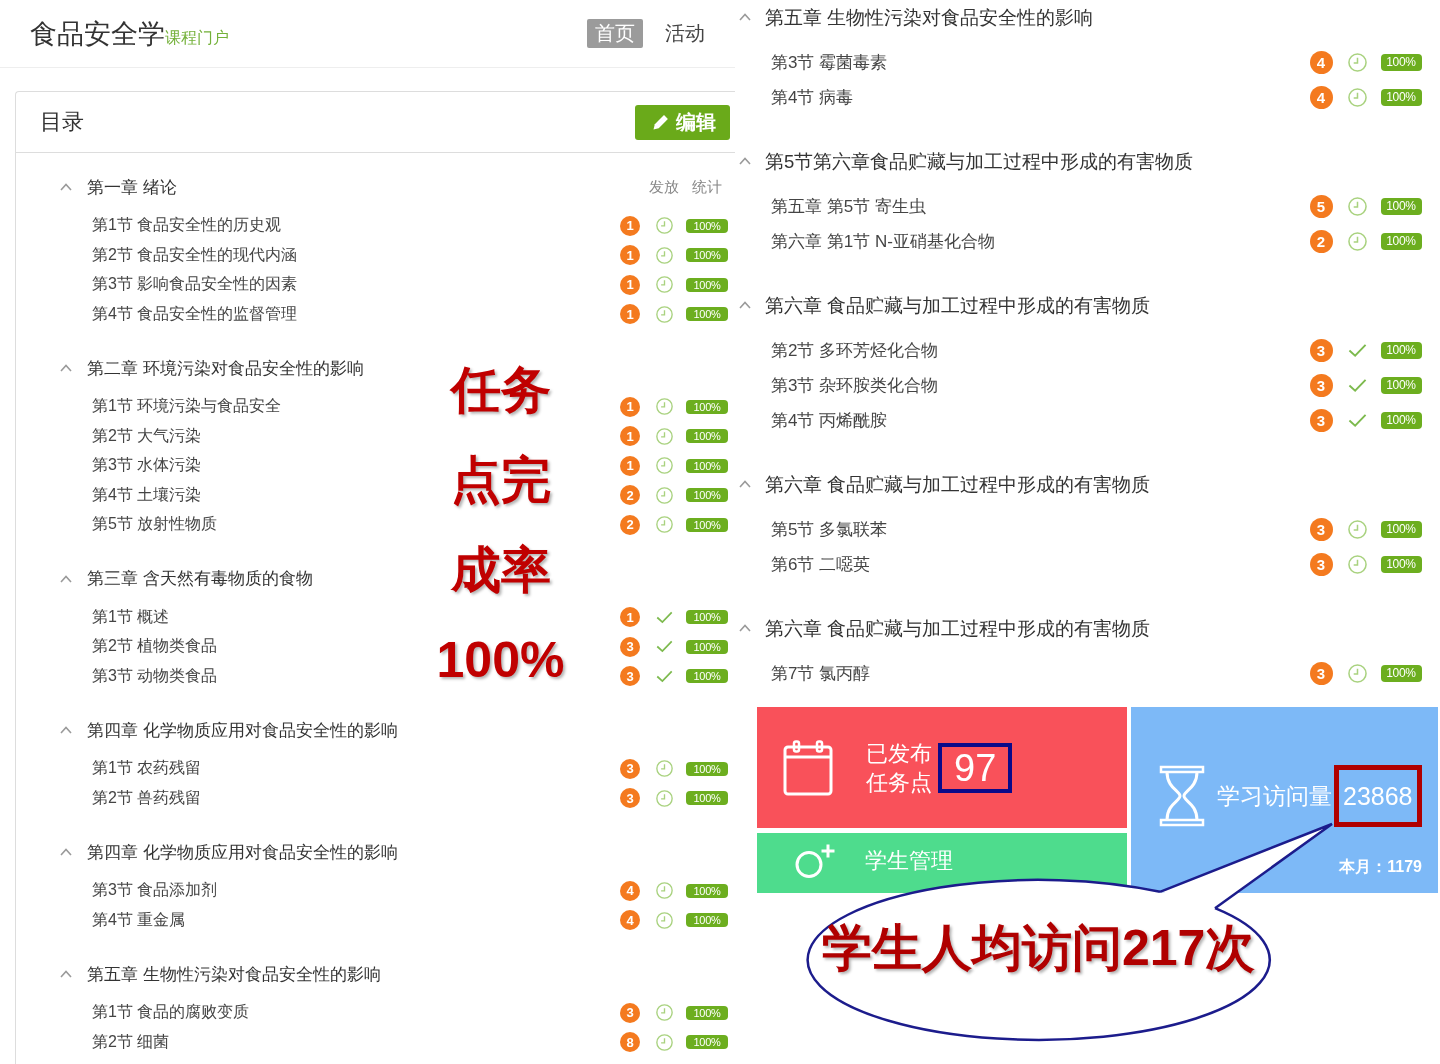  Describe the element at coordinates (195, 314) in the screenshot. I see `lesson-link: 第4节 食品安全性的监督管理` at that location.